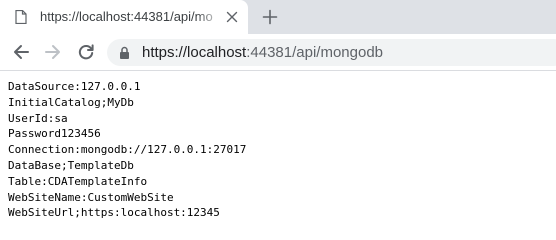 The height and width of the screenshot is (240, 556). Describe the element at coordinates (78, 181) in the screenshot. I see `content-line: Table:CDATemplateInfo` at that location.